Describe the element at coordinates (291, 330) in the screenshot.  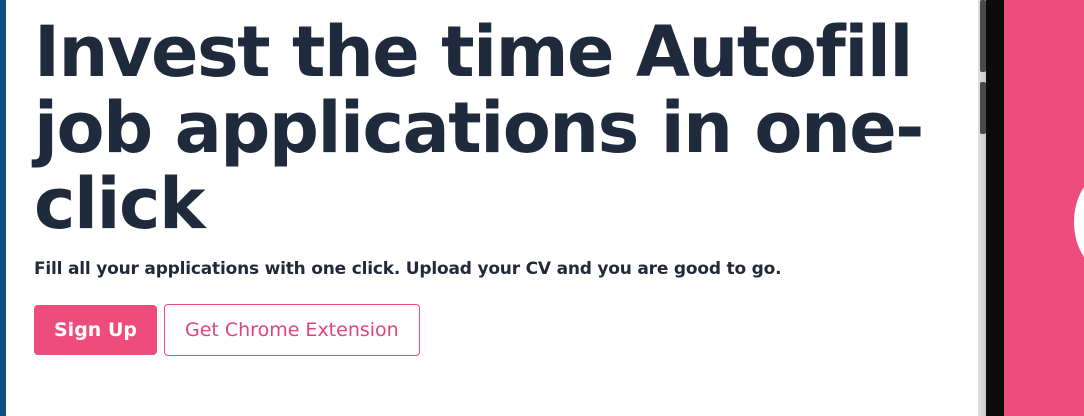
I see `get-chrome-extension-button: Get Chrome Extension` at that location.